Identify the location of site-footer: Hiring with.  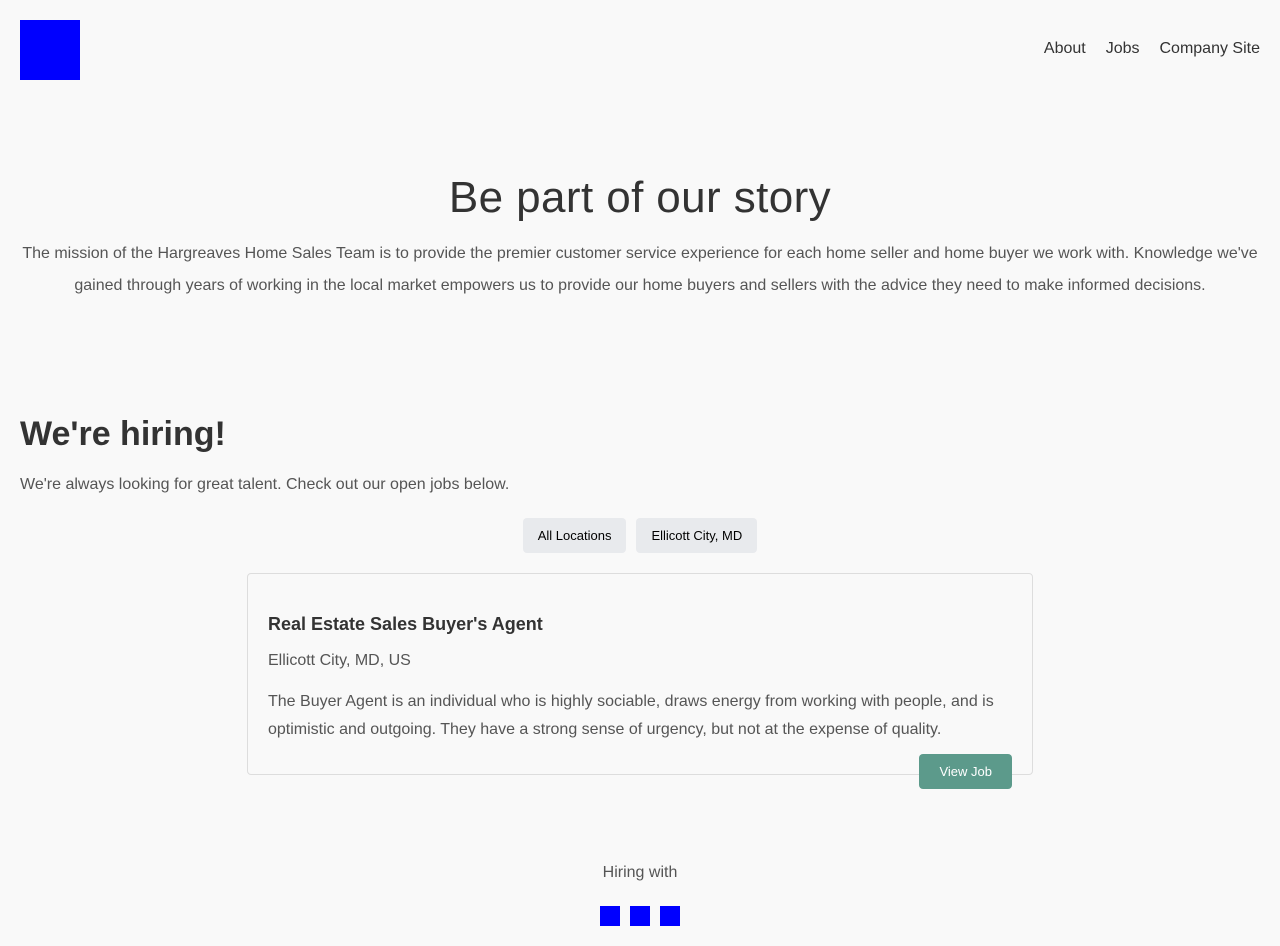
(640, 894).